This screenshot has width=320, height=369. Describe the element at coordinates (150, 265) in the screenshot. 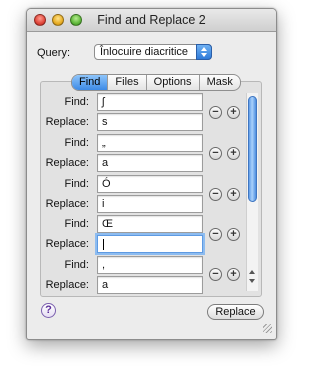

I see `find-field: ,` at that location.